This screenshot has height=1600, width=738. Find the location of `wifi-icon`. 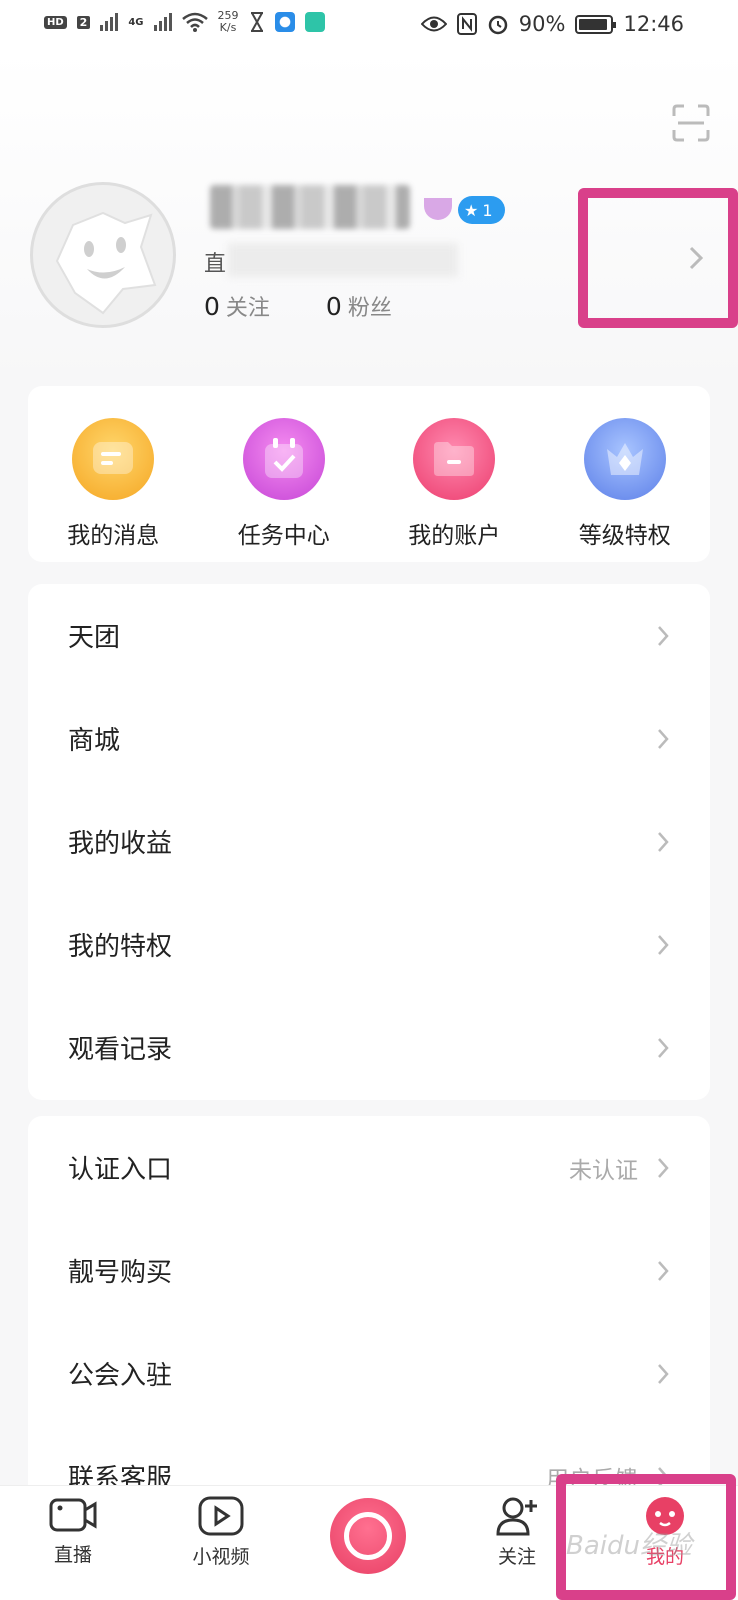

wifi-icon is located at coordinates (194, 22).